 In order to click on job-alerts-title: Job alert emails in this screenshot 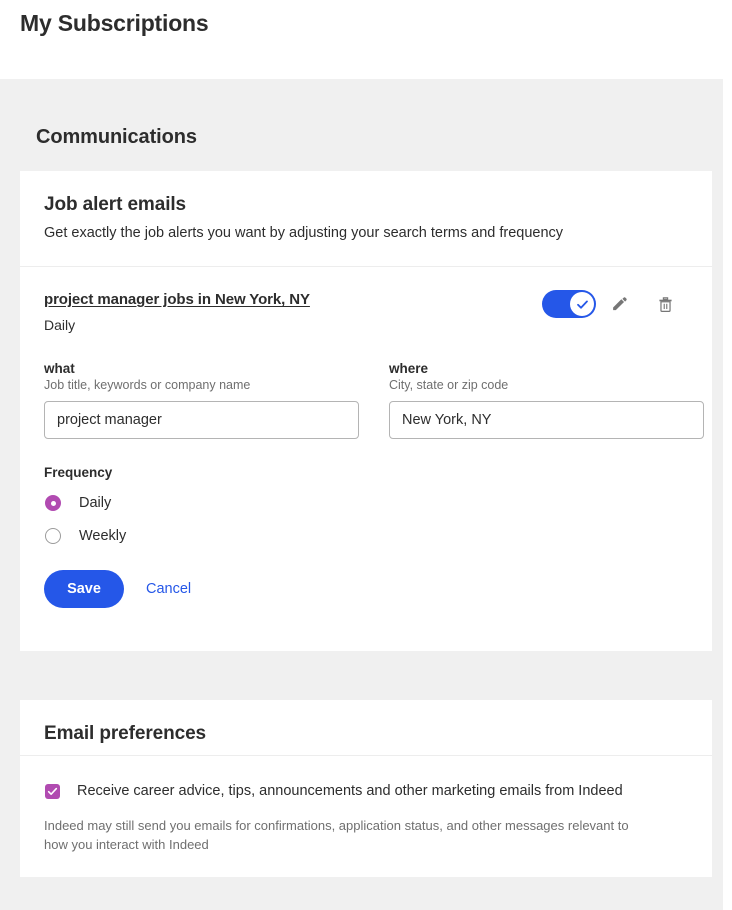, I will do `click(115, 204)`.